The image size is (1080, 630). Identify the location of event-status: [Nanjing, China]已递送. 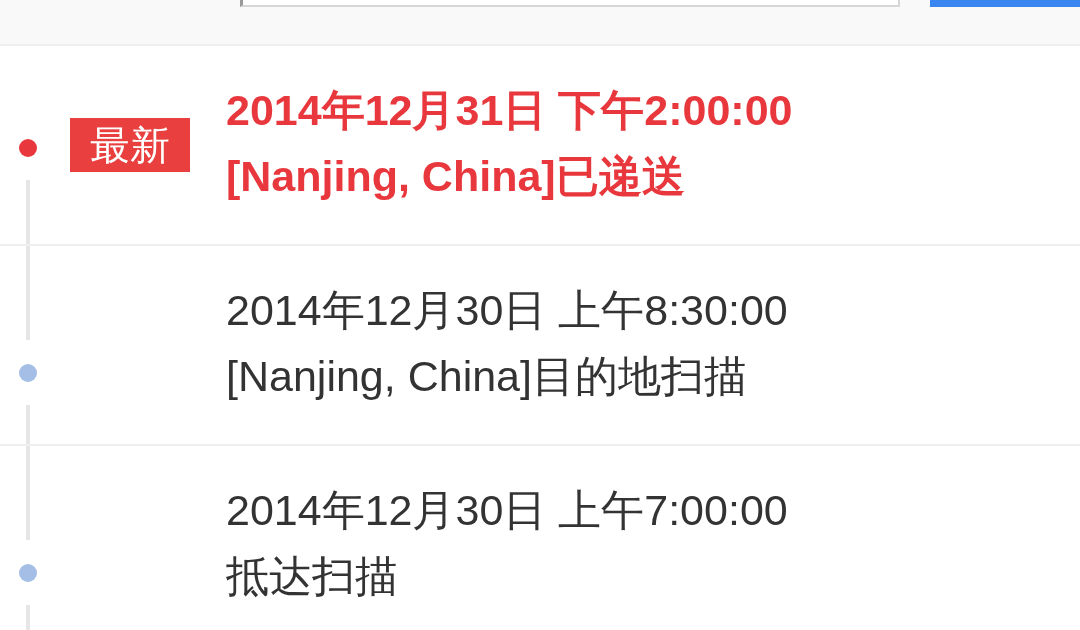
(456, 176).